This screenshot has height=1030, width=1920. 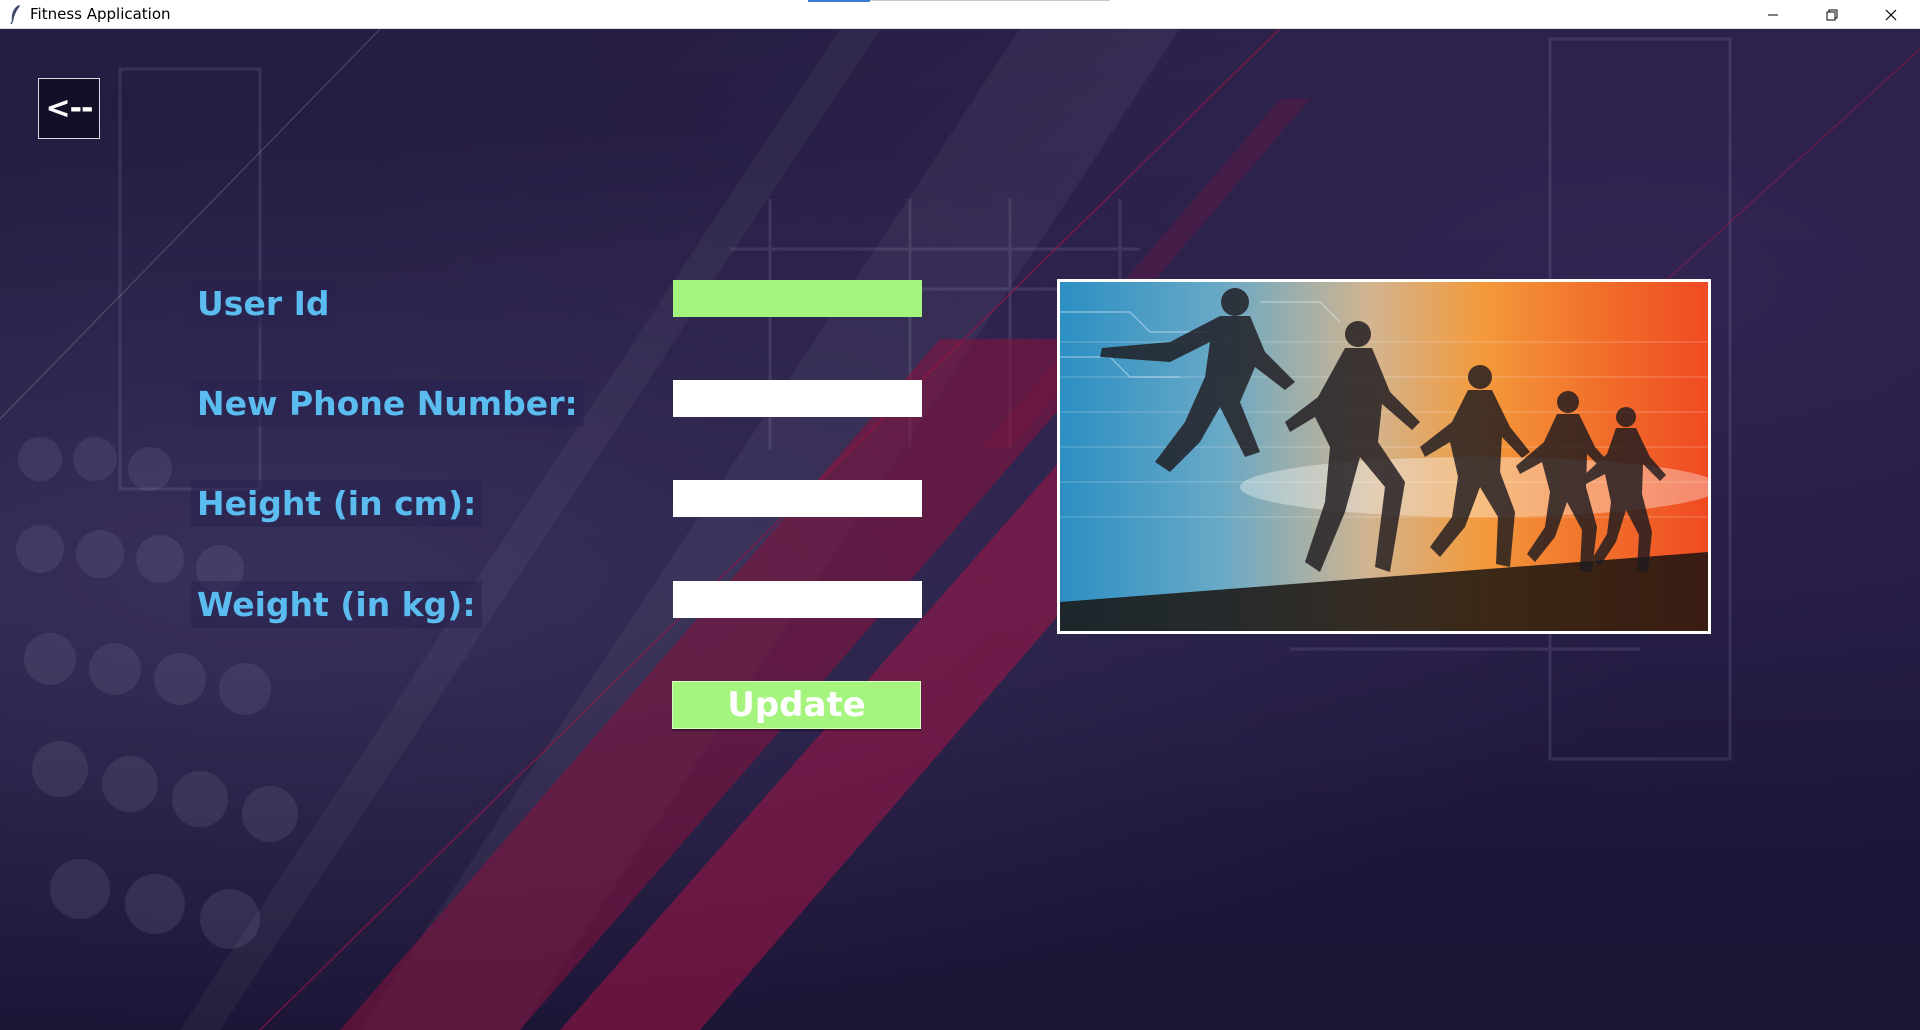 I want to click on window-controls, so click(x=1831, y=14).